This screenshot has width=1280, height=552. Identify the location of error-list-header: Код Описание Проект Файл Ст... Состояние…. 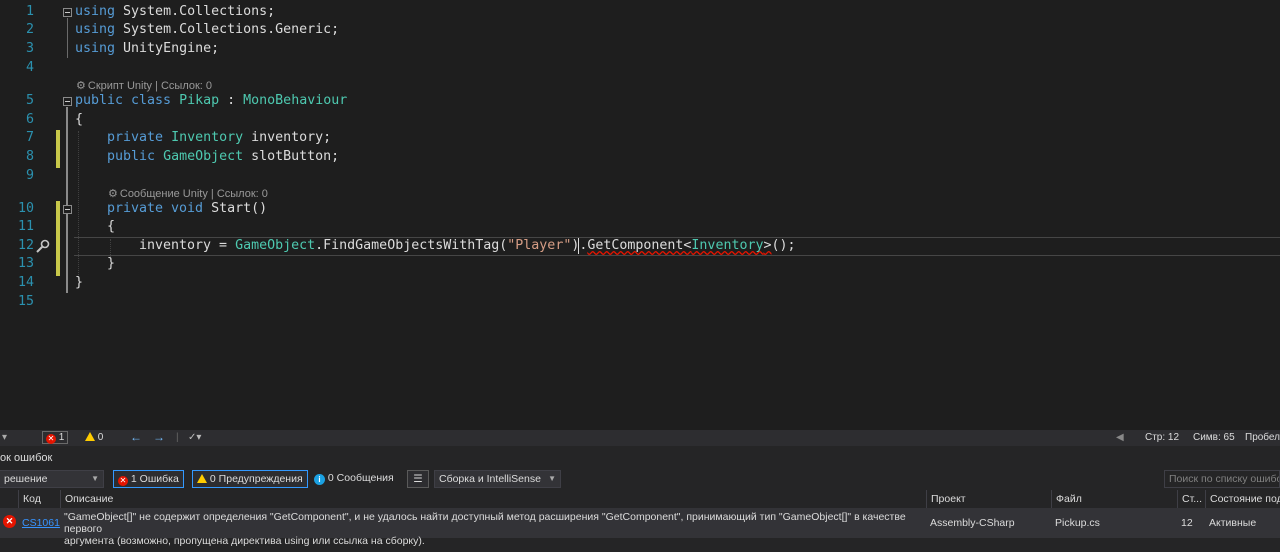
(640, 499).